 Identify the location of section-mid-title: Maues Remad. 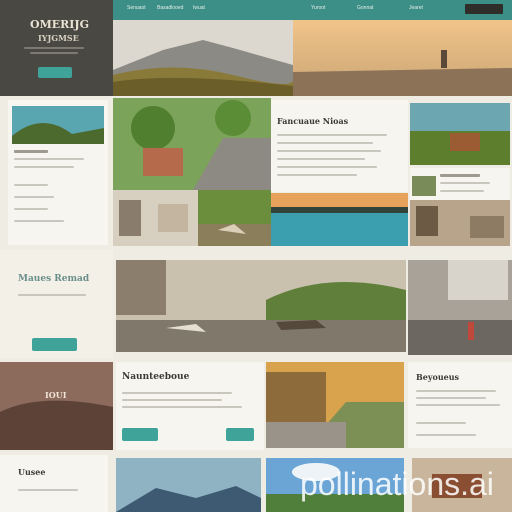
(54, 279).